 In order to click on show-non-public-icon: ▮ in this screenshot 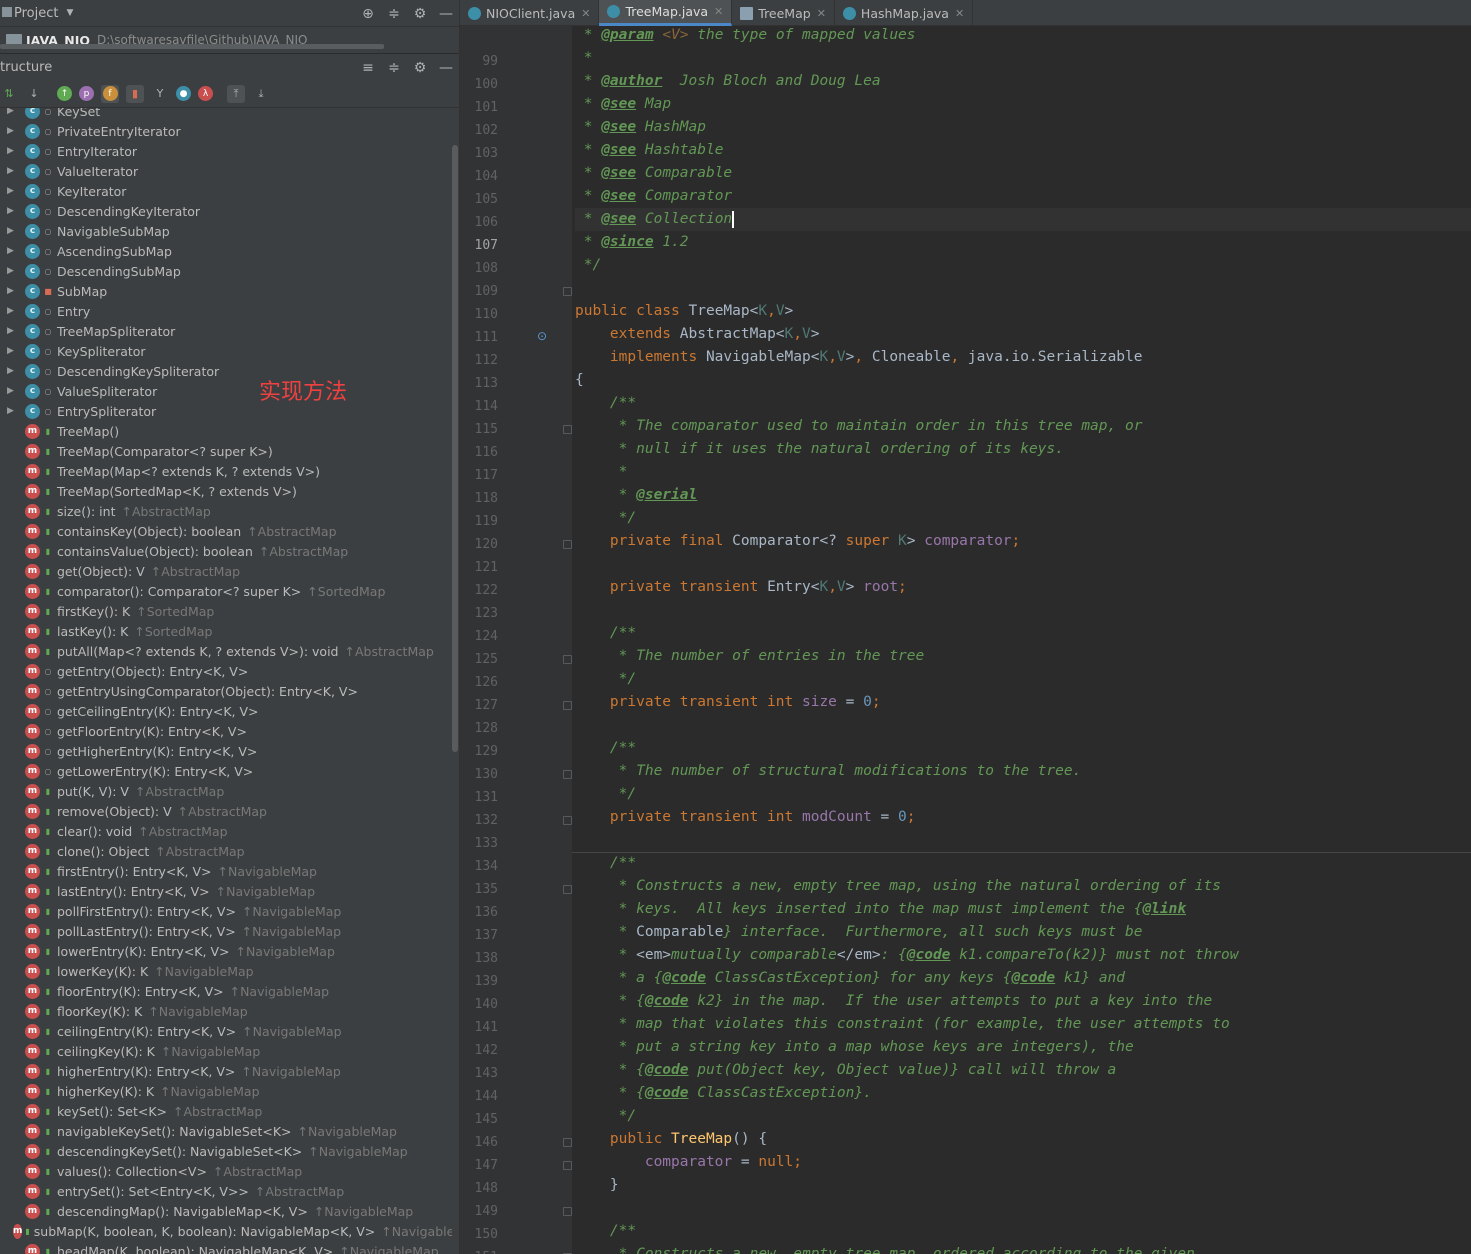, I will do `click(135, 93)`.